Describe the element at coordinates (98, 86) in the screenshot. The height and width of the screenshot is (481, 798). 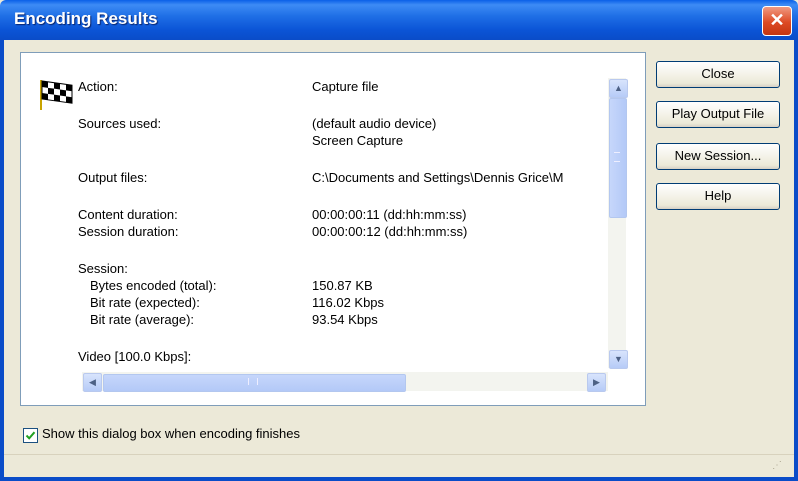
I see `action-label: Action:` at that location.